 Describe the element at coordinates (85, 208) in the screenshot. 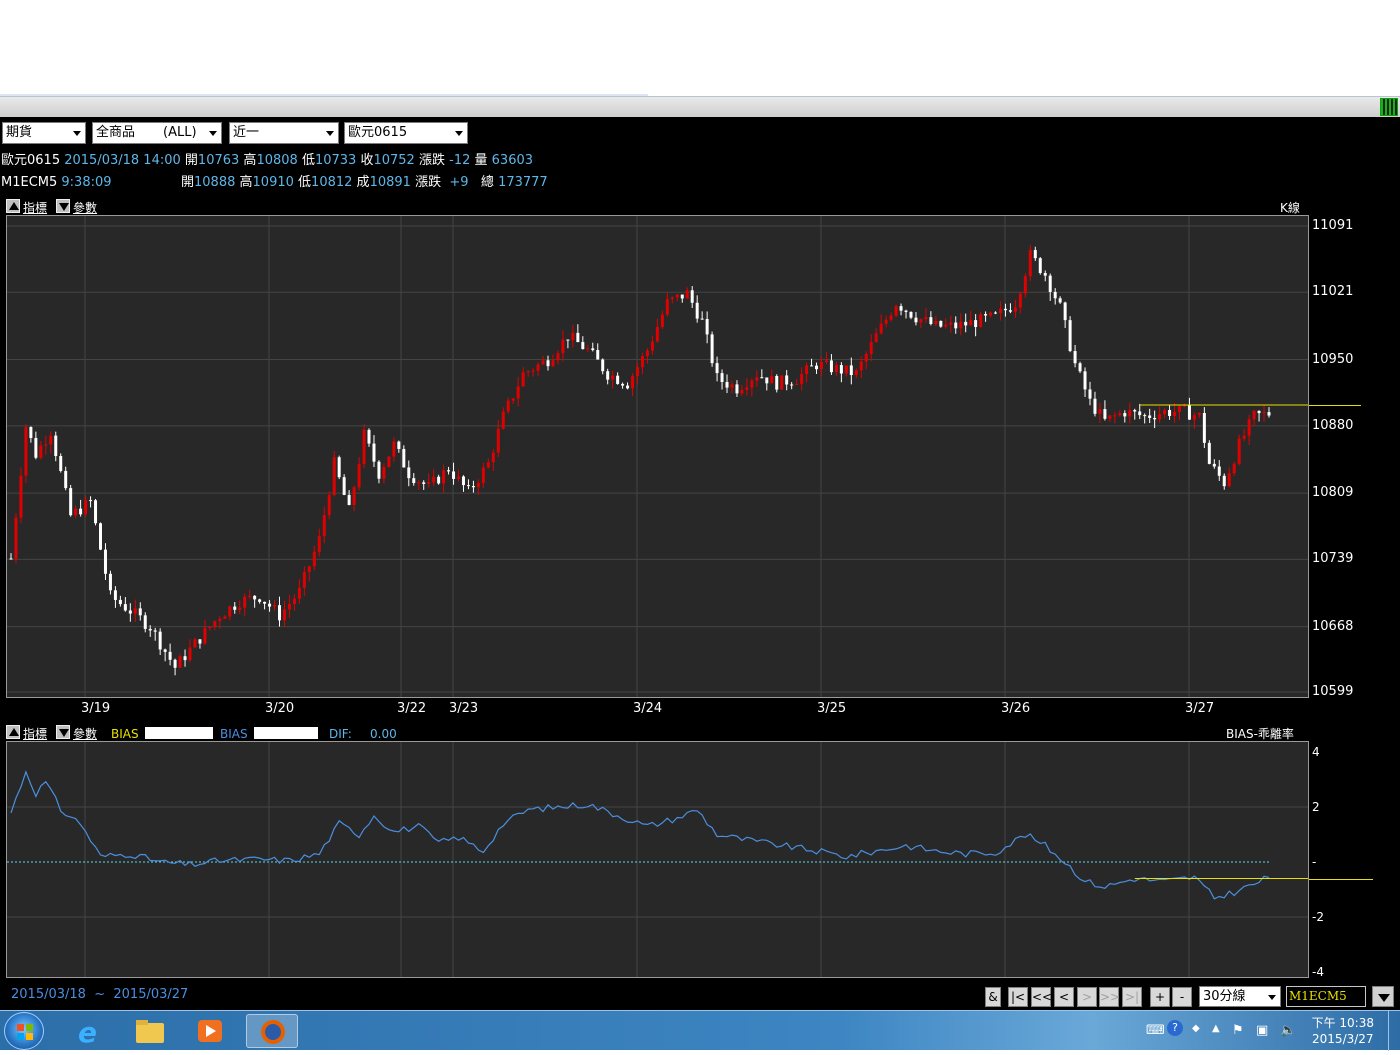

I see `param-label: 參數` at that location.